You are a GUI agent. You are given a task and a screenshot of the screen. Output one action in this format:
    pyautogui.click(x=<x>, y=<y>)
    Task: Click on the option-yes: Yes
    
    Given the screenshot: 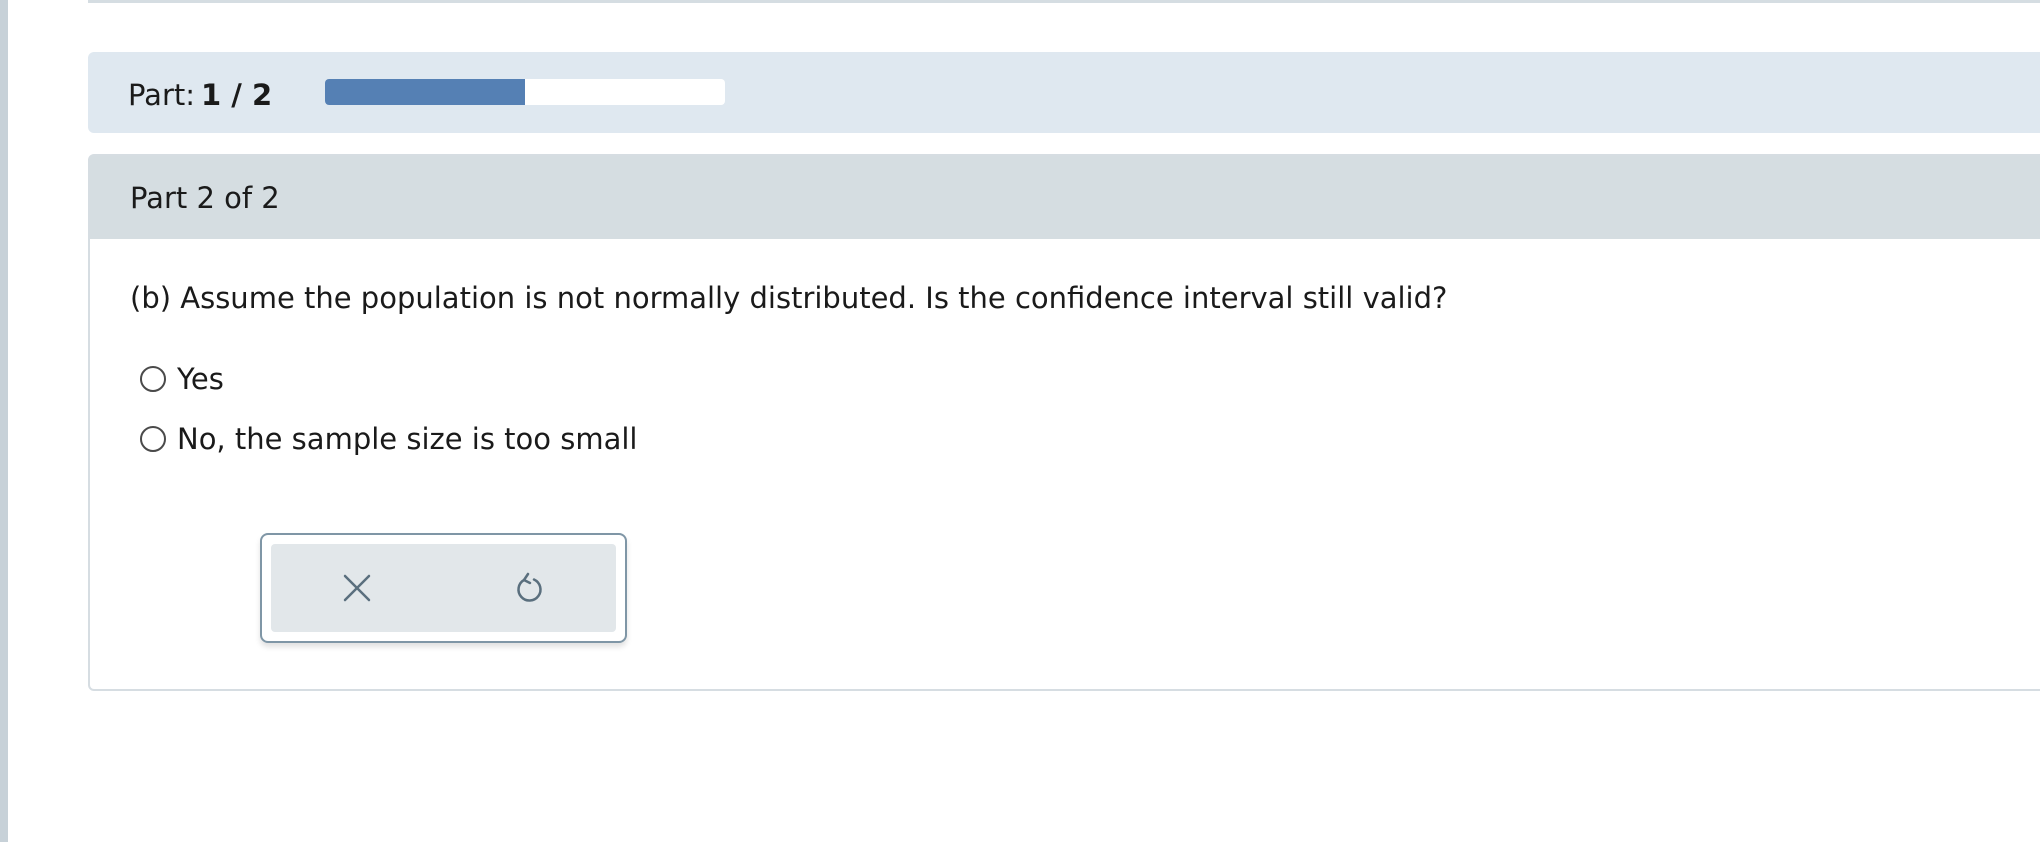 What is the action you would take?
    pyautogui.click(x=182, y=379)
    